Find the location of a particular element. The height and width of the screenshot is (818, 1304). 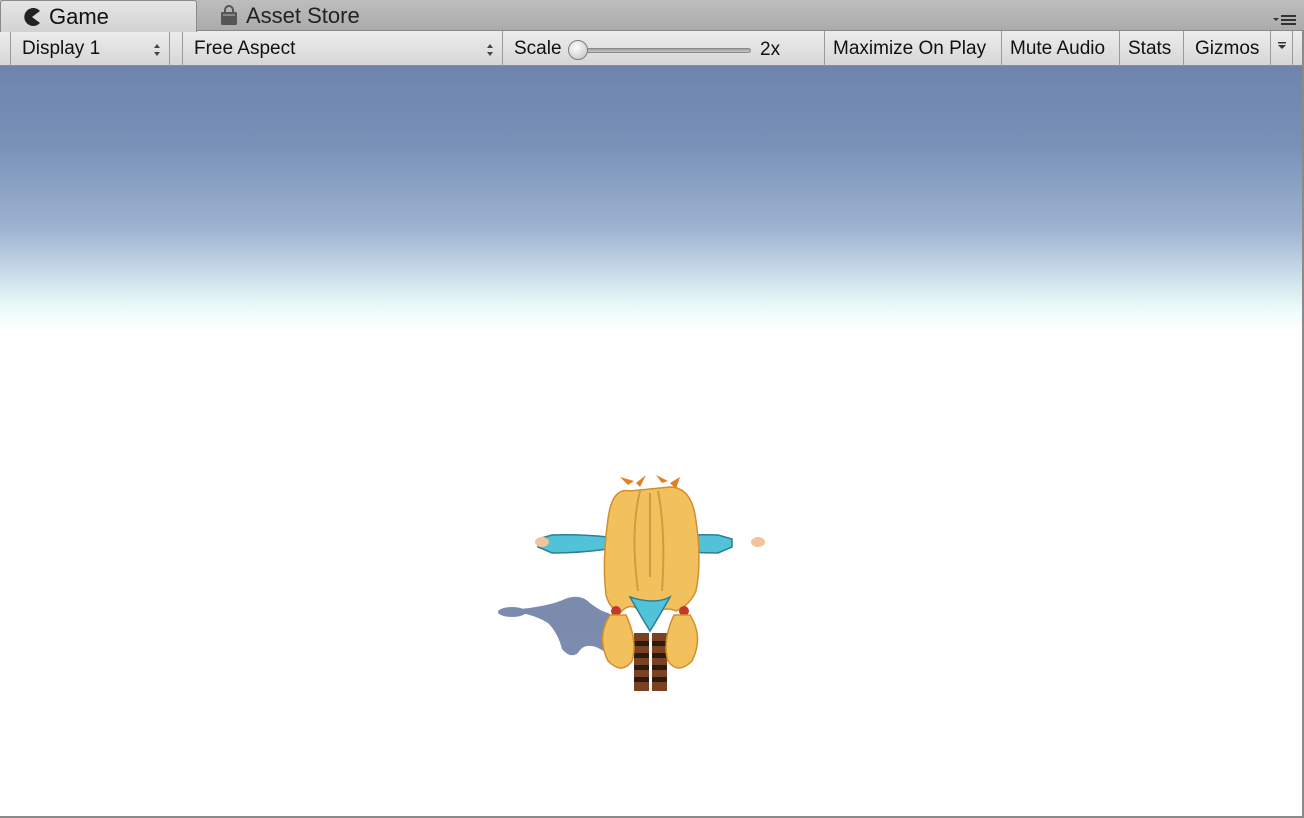

tab-asset-store-label: Asset Store is located at coordinates (303, 15).